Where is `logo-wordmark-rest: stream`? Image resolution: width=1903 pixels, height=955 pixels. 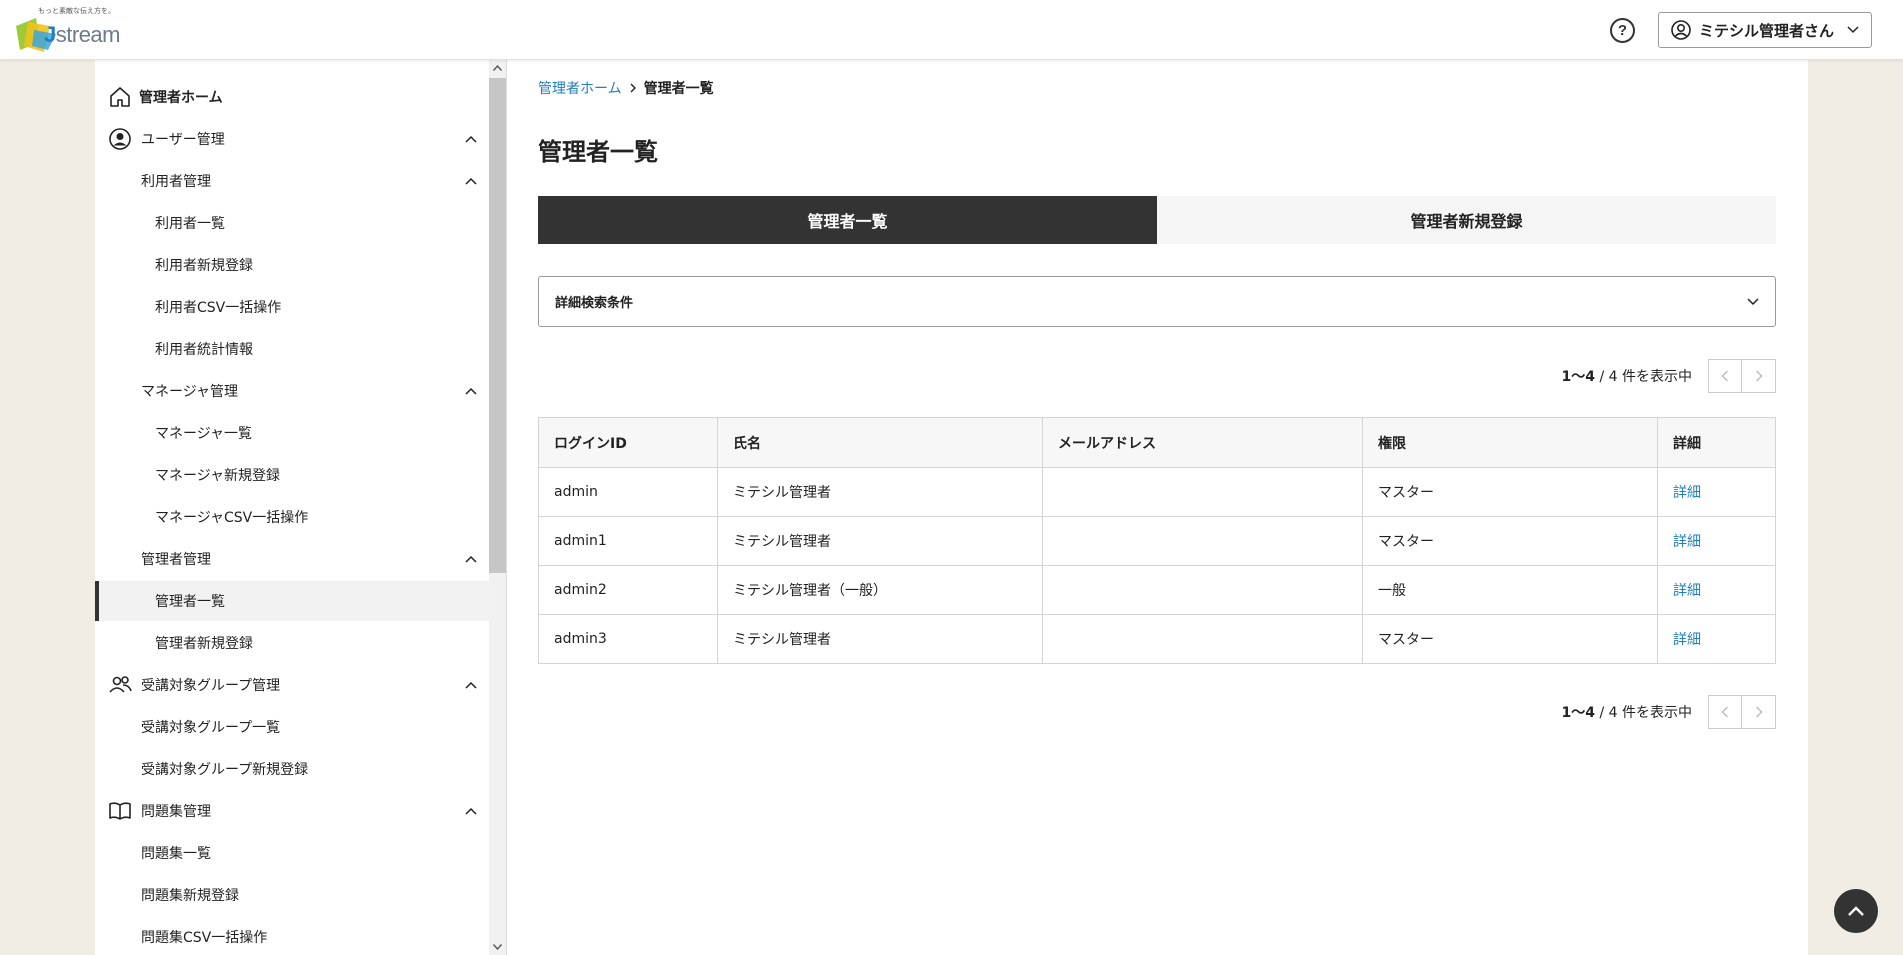 logo-wordmark-rest: stream is located at coordinates (88, 34).